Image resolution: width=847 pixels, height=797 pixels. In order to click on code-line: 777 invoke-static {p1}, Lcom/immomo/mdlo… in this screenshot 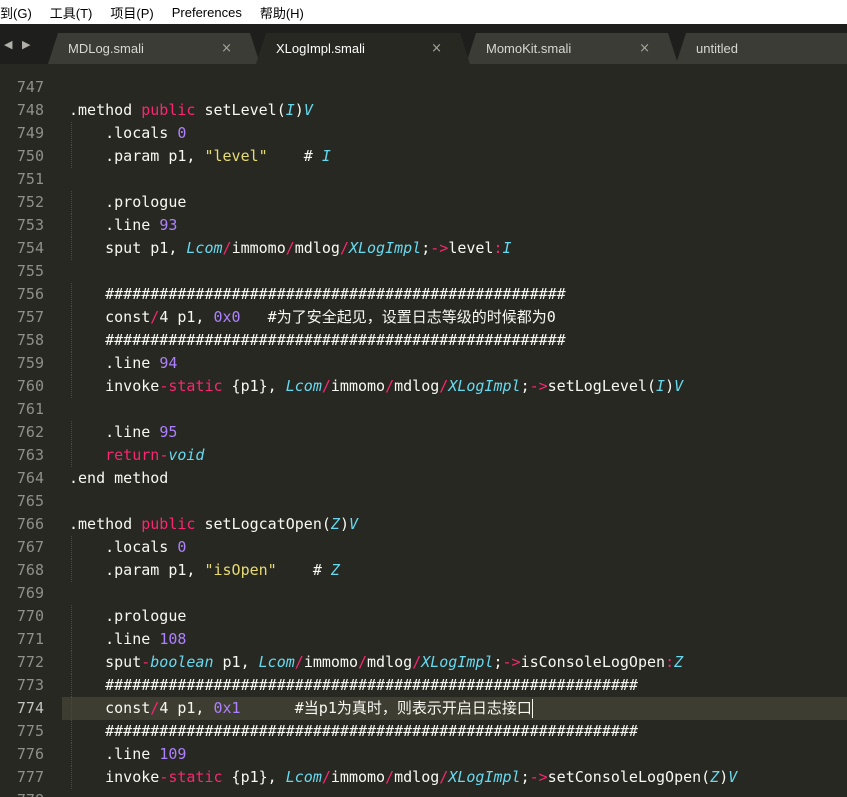, I will do `click(423, 777)`.